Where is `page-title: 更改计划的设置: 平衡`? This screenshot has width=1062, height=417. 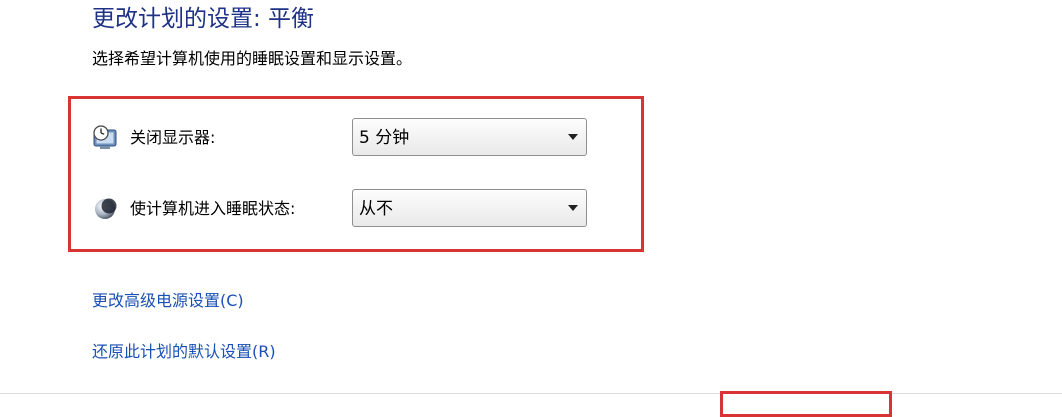 page-title: 更改计划的设置: 平衡 is located at coordinates (203, 19).